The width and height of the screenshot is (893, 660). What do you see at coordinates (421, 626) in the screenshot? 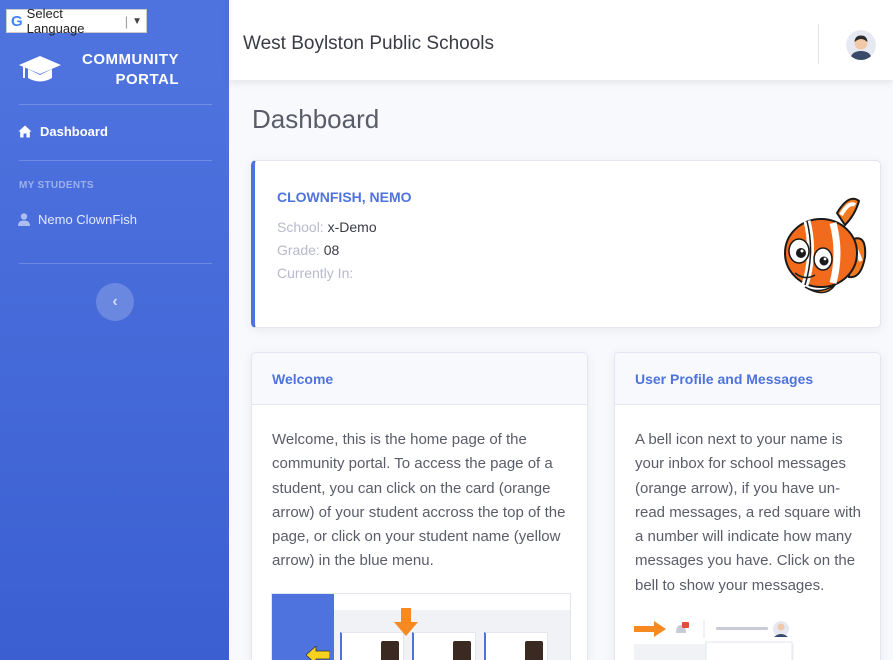
I see `welcome-tutorial-image` at bounding box center [421, 626].